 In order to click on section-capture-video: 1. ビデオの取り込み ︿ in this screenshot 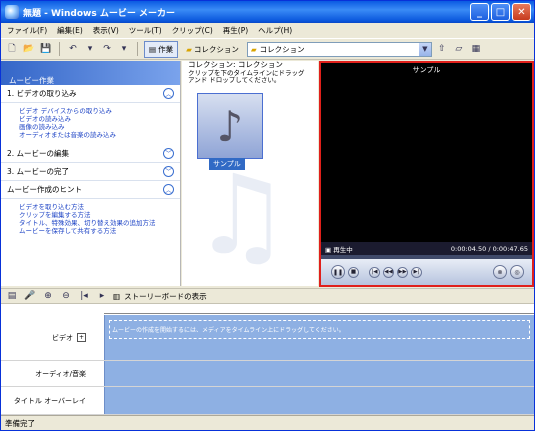, I will do `click(90, 94)`.